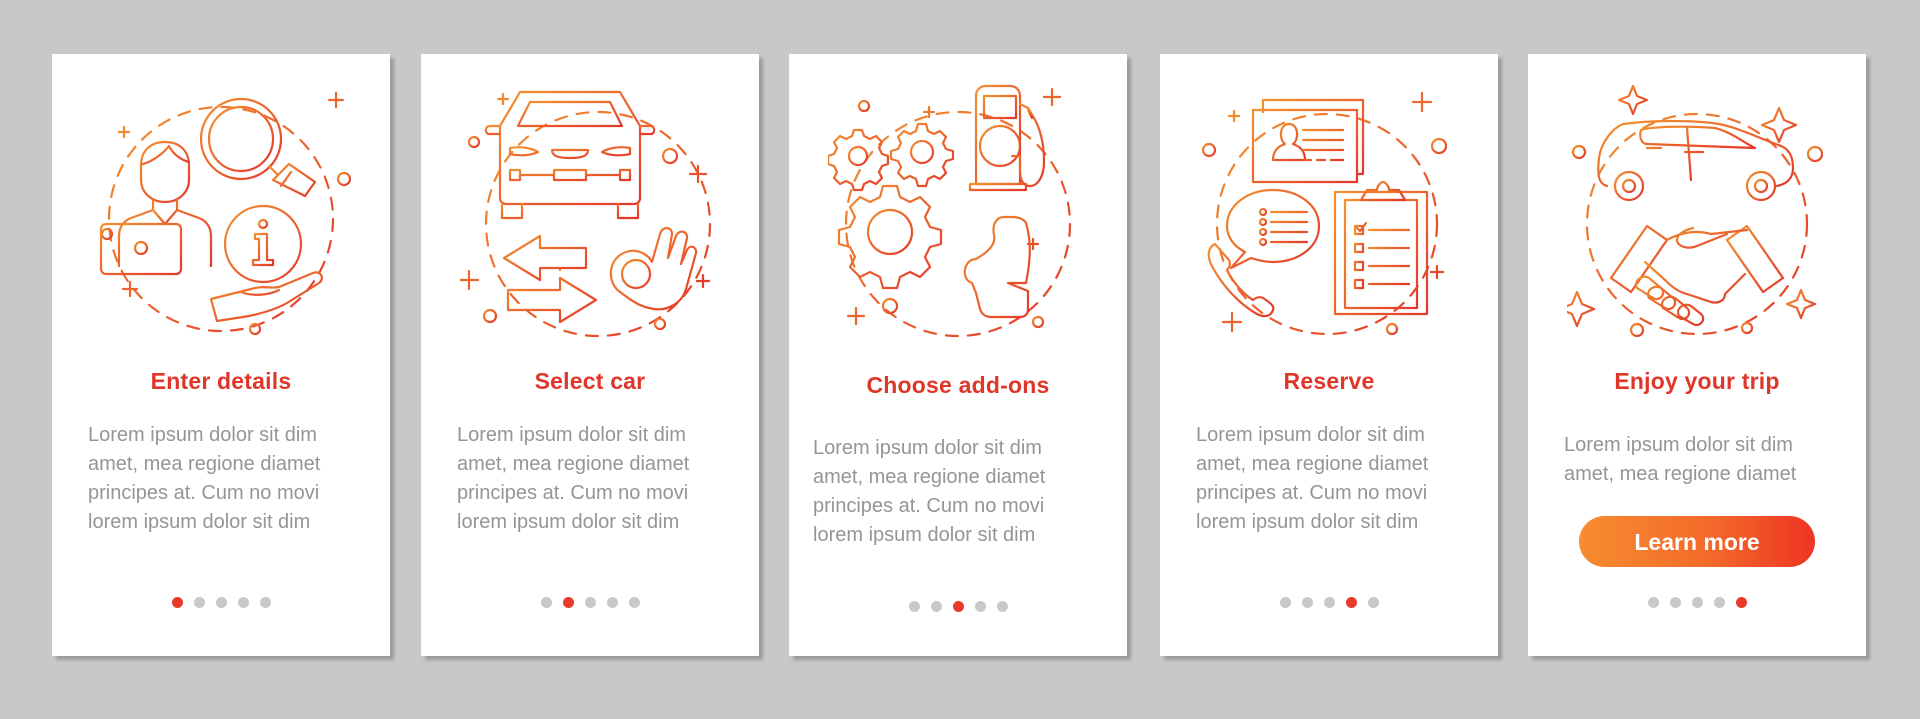  What do you see at coordinates (1697, 381) in the screenshot?
I see `card-title: Enjoy your trip` at bounding box center [1697, 381].